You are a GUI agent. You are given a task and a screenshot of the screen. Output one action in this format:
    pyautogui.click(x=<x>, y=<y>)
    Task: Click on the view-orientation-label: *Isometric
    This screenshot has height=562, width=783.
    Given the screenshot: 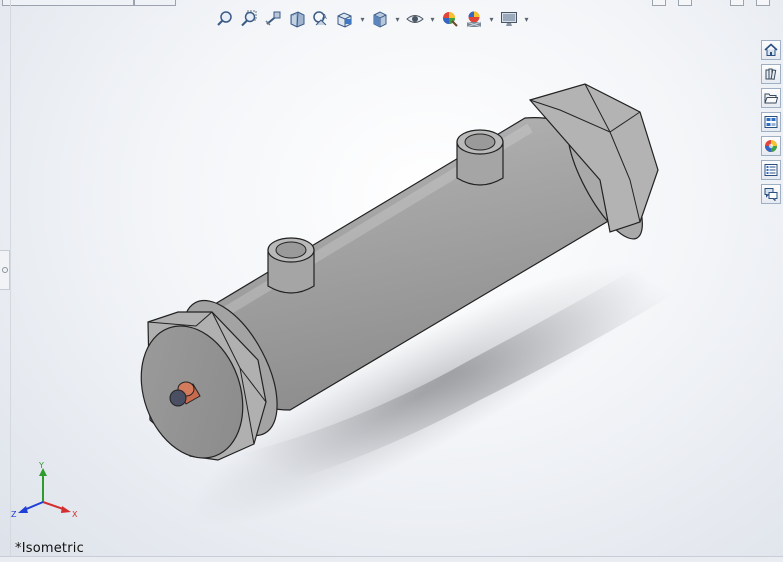 What is the action you would take?
    pyautogui.click(x=49, y=548)
    